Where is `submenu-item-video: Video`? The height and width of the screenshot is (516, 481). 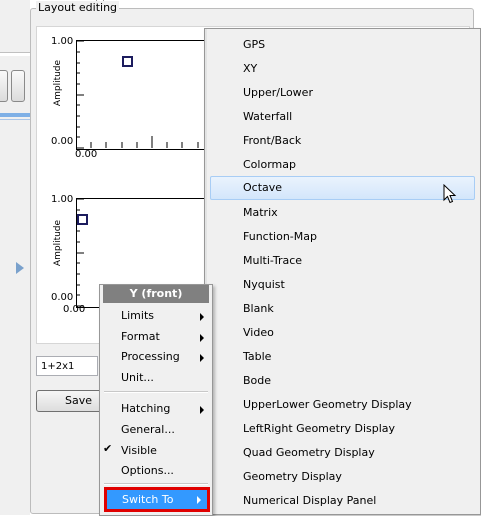 submenu-item-video: Video is located at coordinates (343, 333).